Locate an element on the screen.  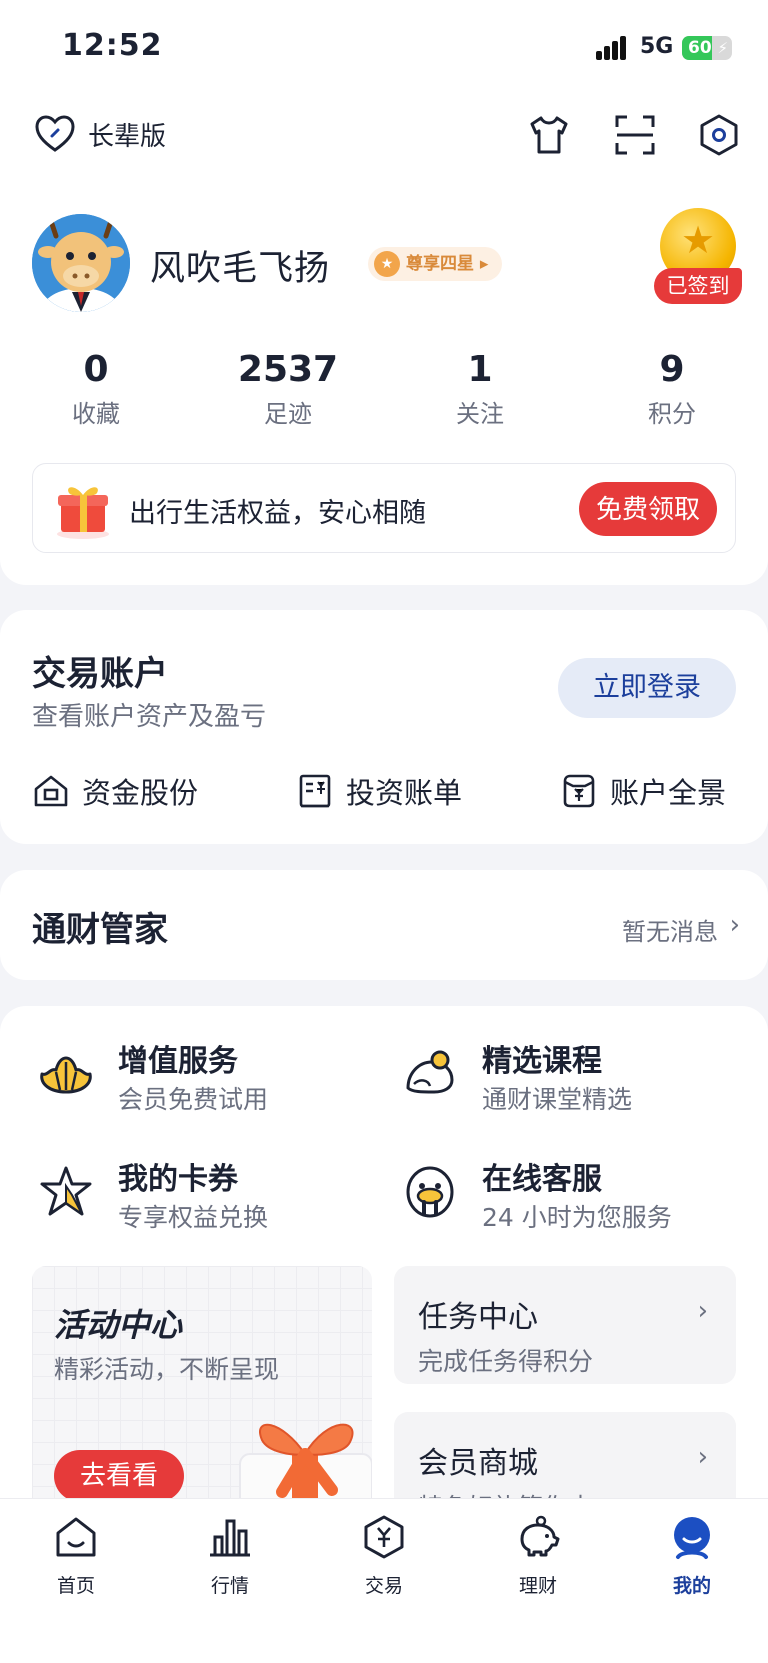
bar-chart-icon is located at coordinates (230, 1538).